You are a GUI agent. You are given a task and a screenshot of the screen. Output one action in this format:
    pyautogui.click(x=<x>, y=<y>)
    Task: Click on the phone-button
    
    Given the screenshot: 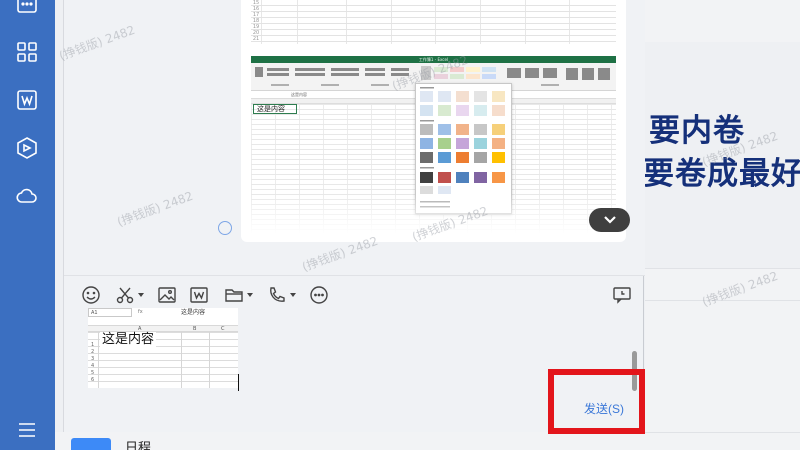 What is the action you would take?
    pyautogui.click(x=281, y=295)
    